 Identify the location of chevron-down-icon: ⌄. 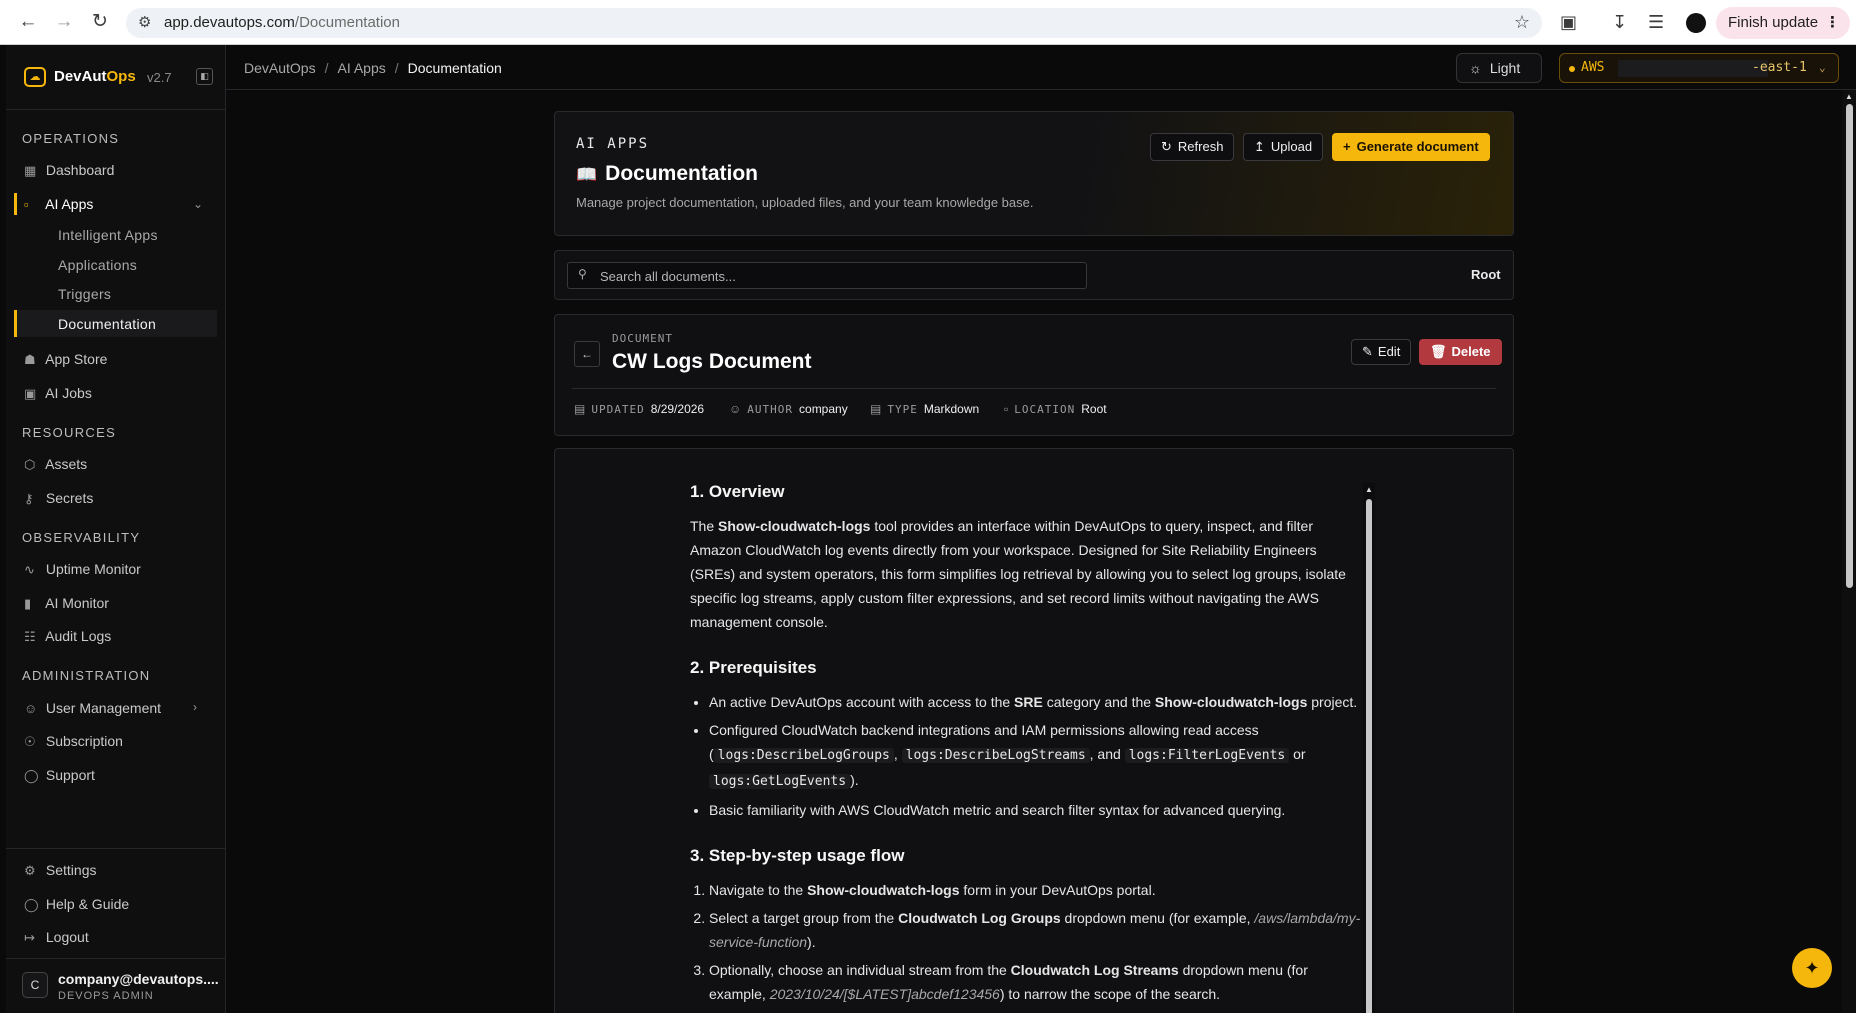
(198, 204).